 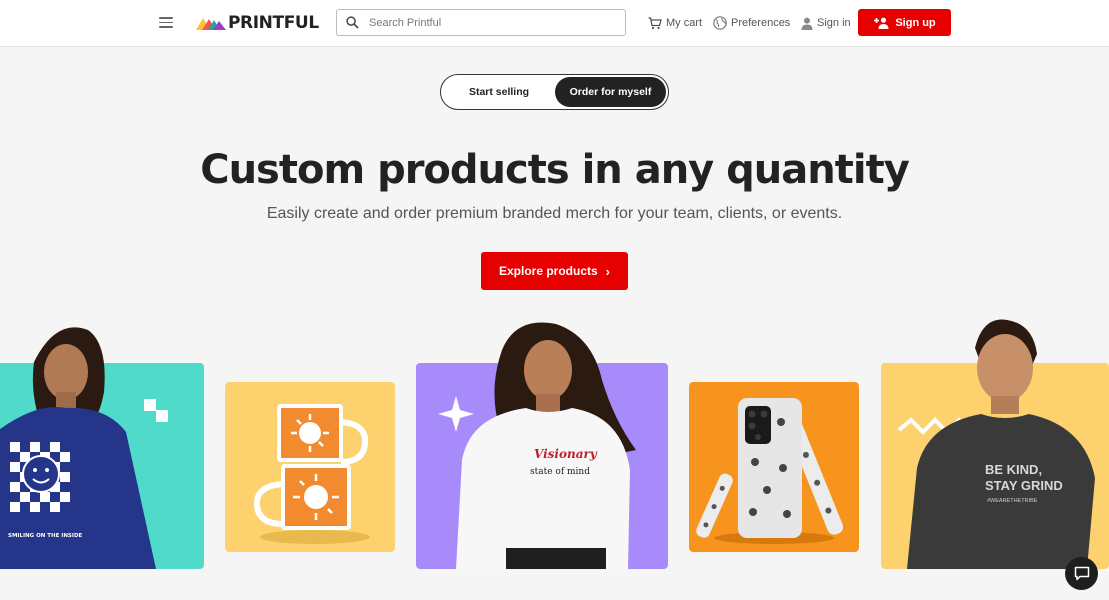 I want to click on product-tile-sweatshirt: SMILING ON THE INSIDE, so click(x=102, y=445).